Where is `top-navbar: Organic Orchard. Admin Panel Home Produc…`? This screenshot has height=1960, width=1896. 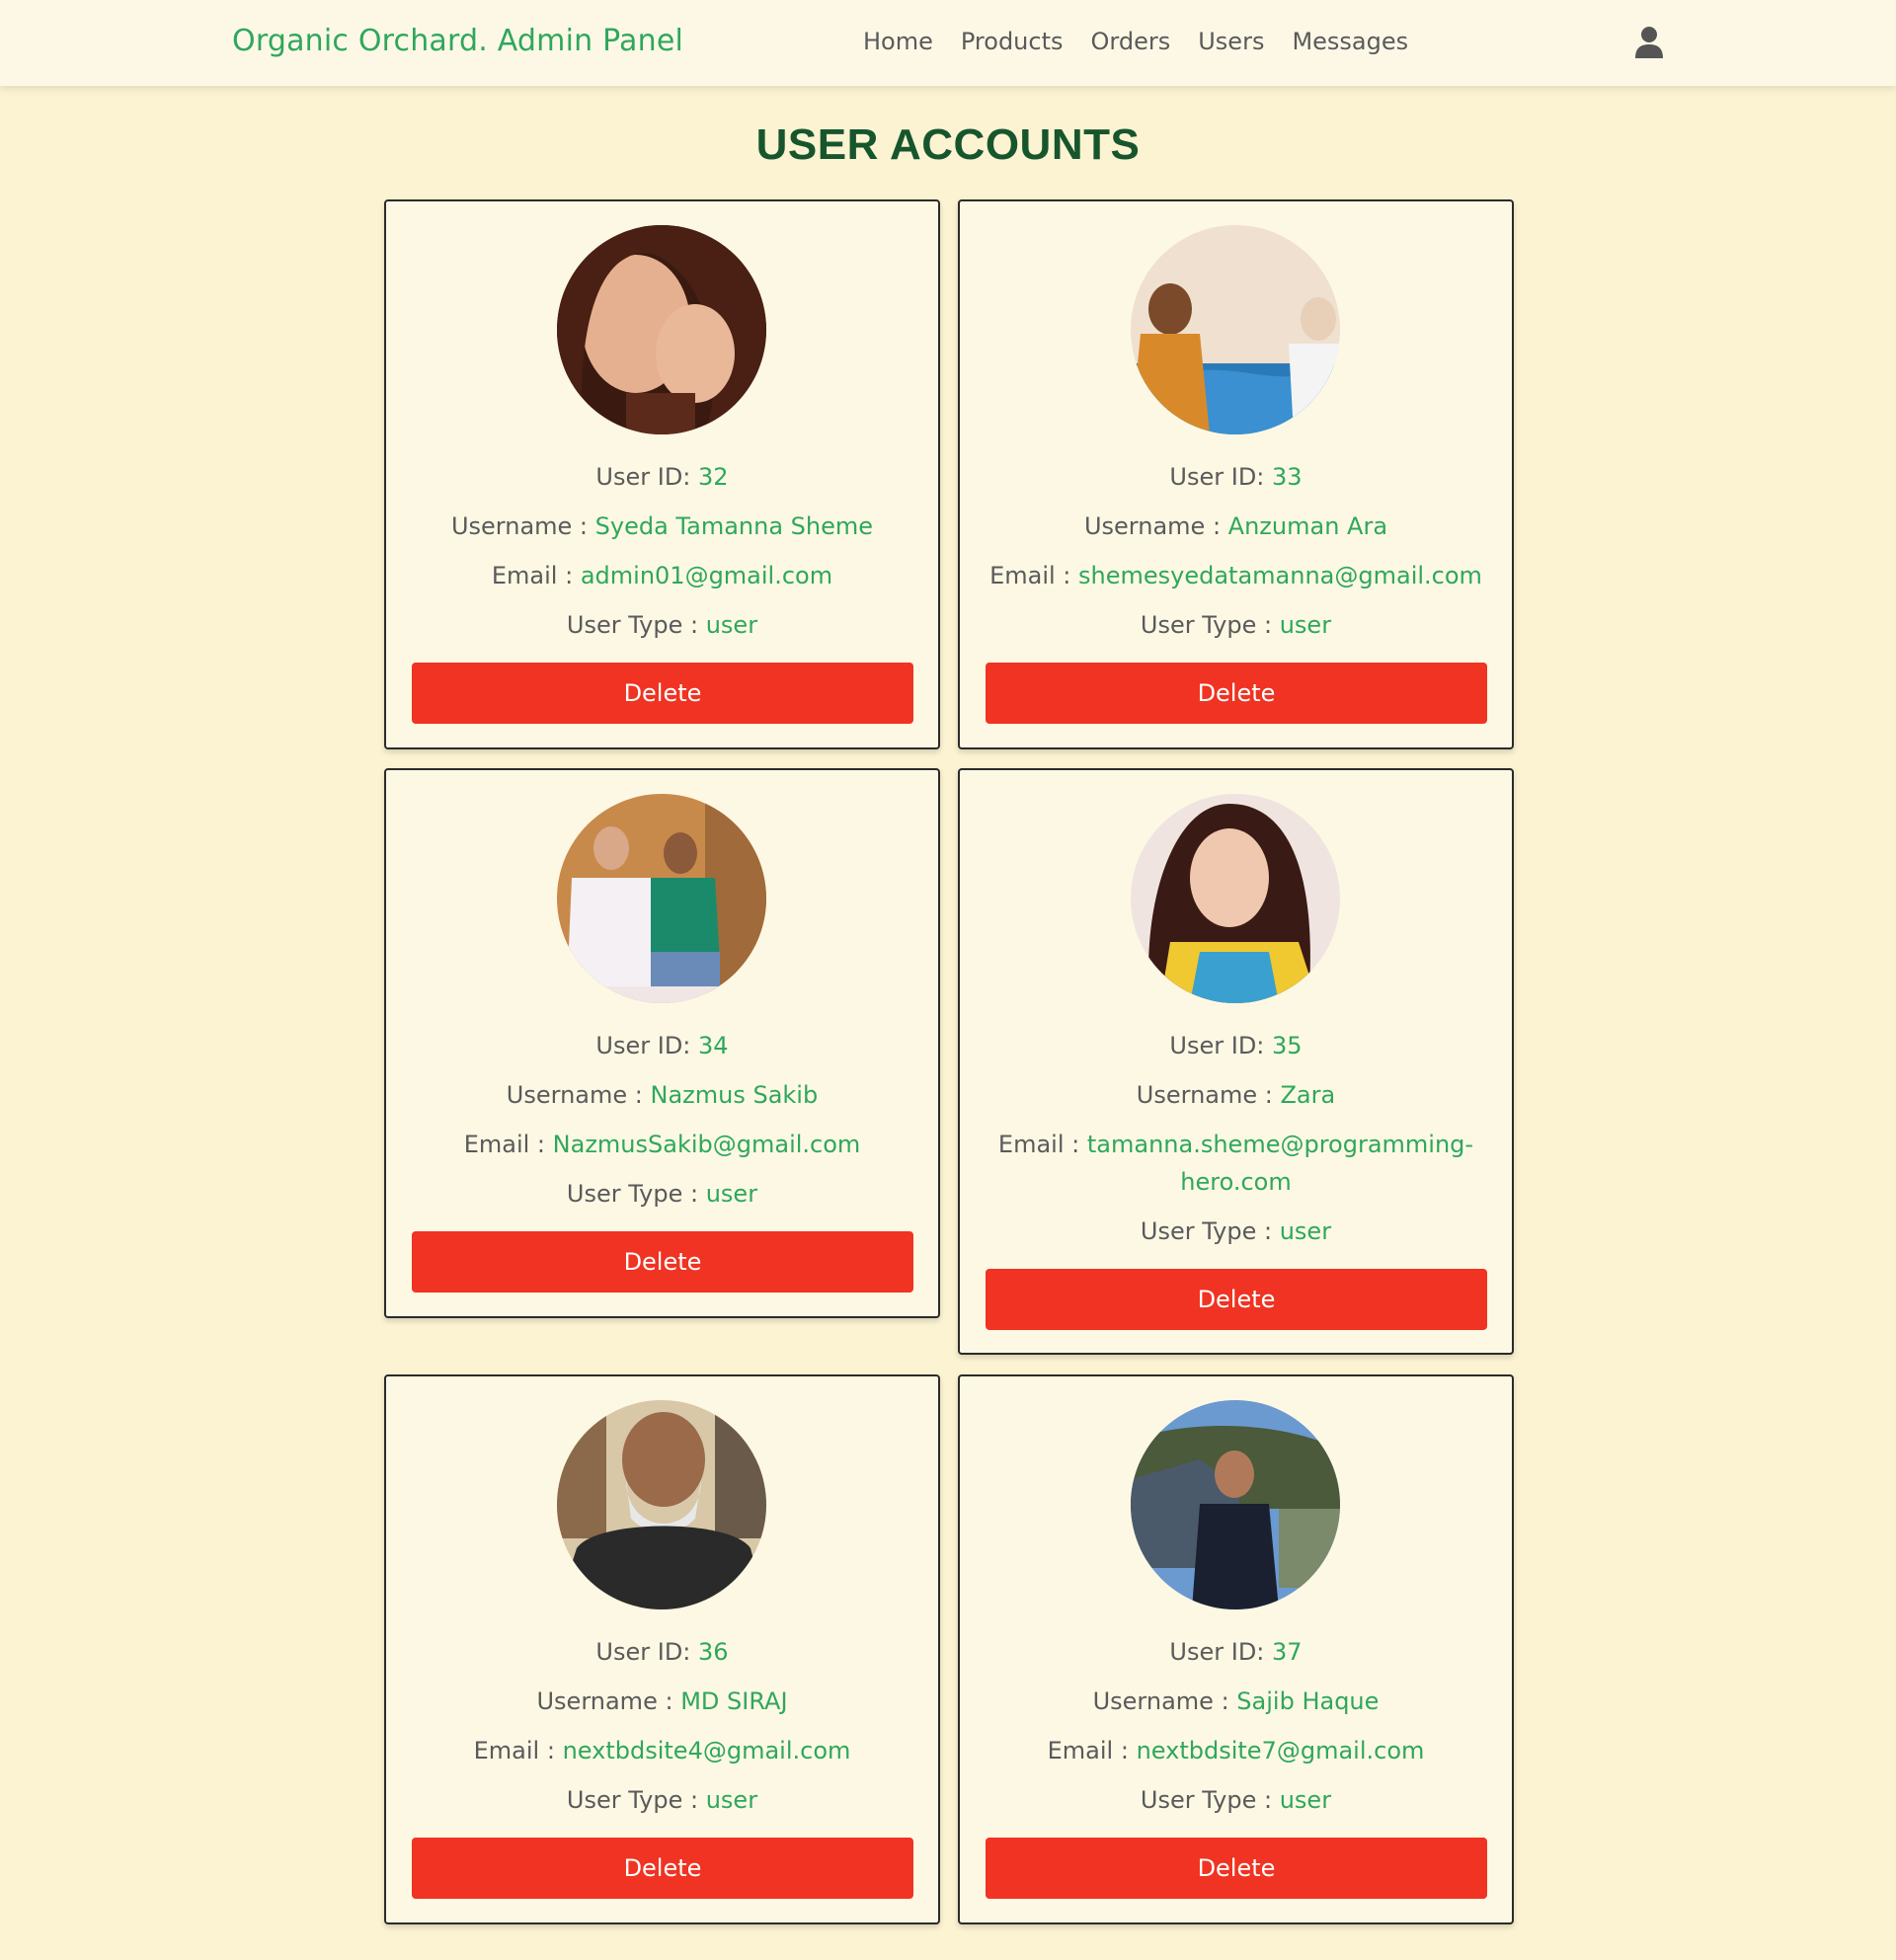 top-navbar: Organic Orchard. Admin Panel Home Produc… is located at coordinates (948, 43).